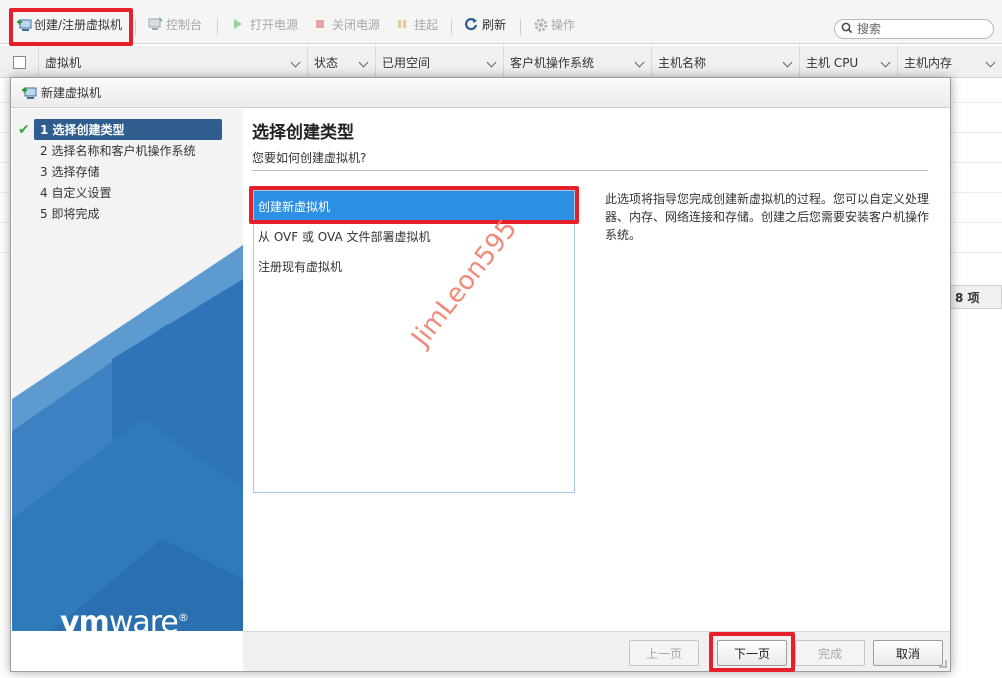 This screenshot has width=1002, height=678. What do you see at coordinates (426, 24) in the screenshot?
I see `suspend-label: 挂起` at bounding box center [426, 24].